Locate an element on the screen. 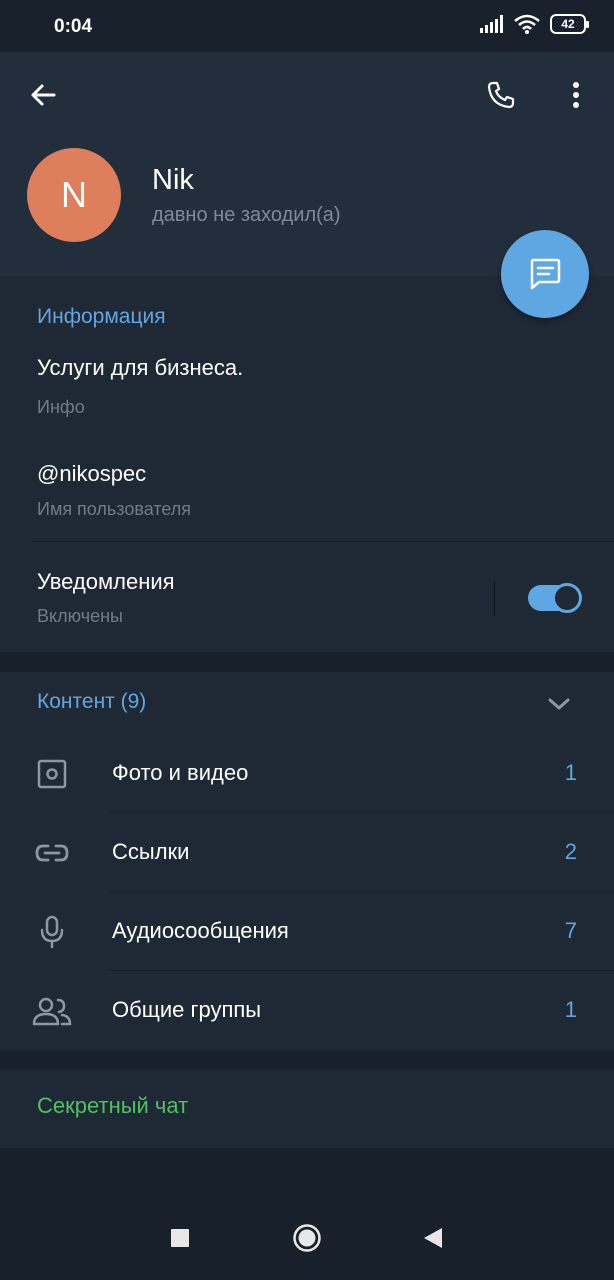 The height and width of the screenshot is (1280, 614). content-item-photos: Фото и видео 1 is located at coordinates (307, 773).